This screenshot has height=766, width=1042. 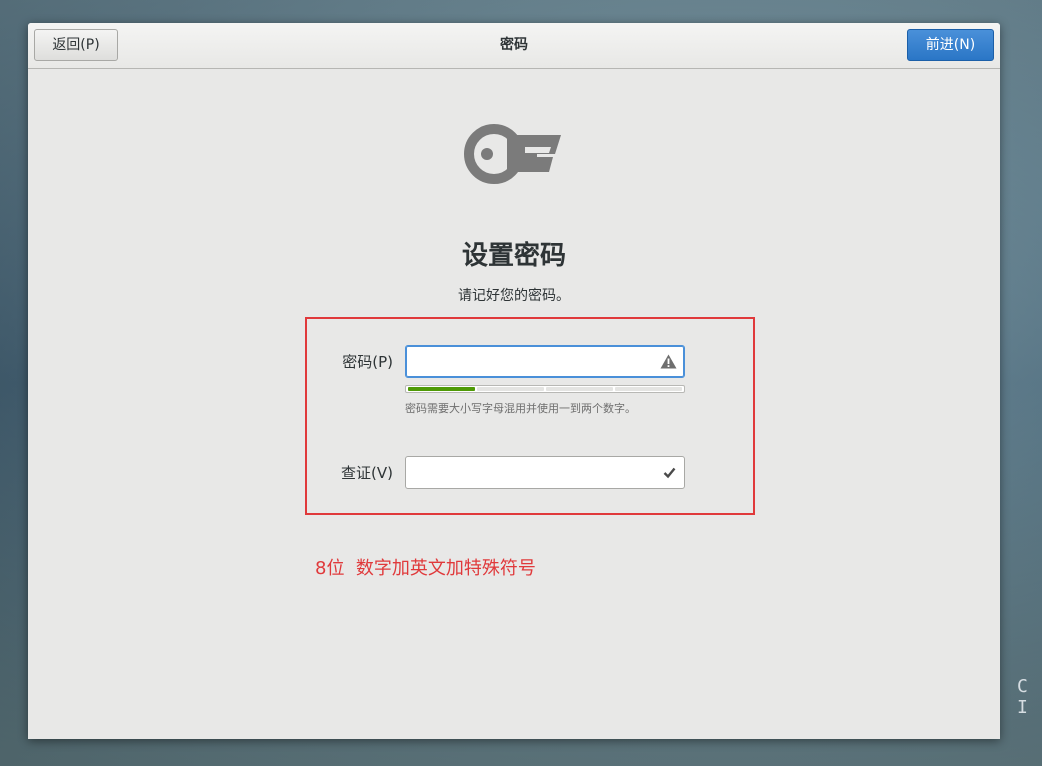 I want to click on password-field-container, so click(x=545, y=361).